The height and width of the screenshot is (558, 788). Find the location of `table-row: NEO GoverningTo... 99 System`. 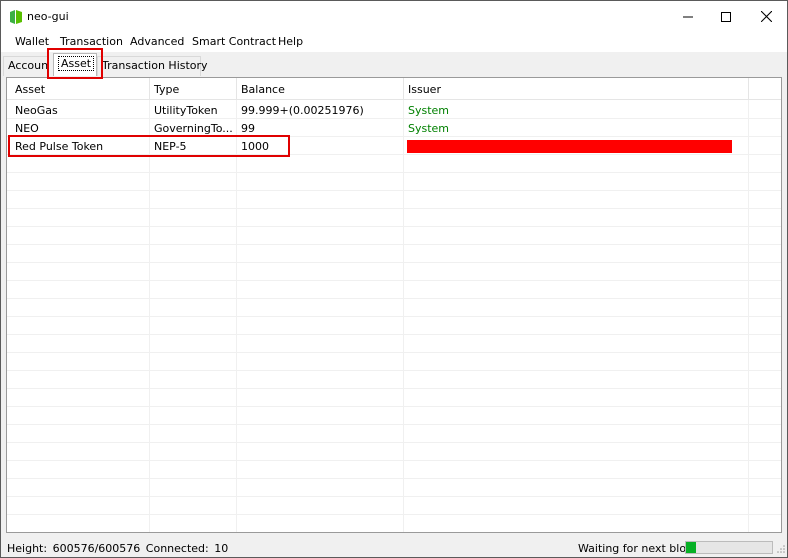

table-row: NEO GoverningTo... 99 System is located at coordinates (394, 128).